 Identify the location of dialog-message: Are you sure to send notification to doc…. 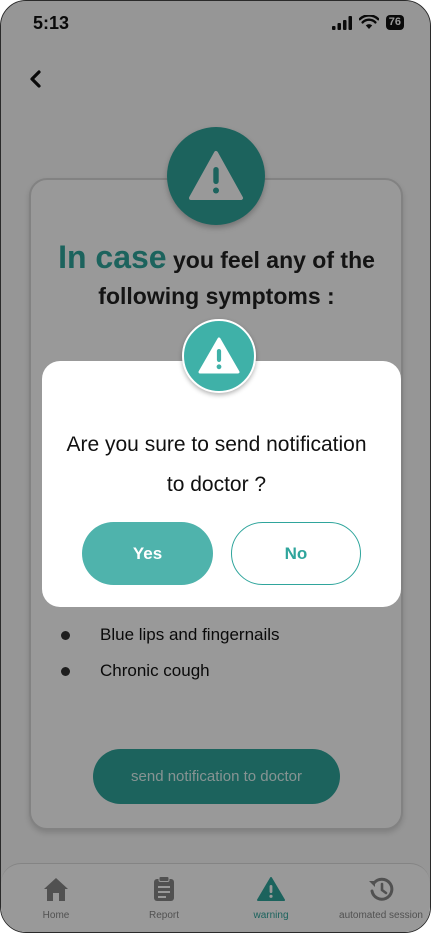
(215, 465).